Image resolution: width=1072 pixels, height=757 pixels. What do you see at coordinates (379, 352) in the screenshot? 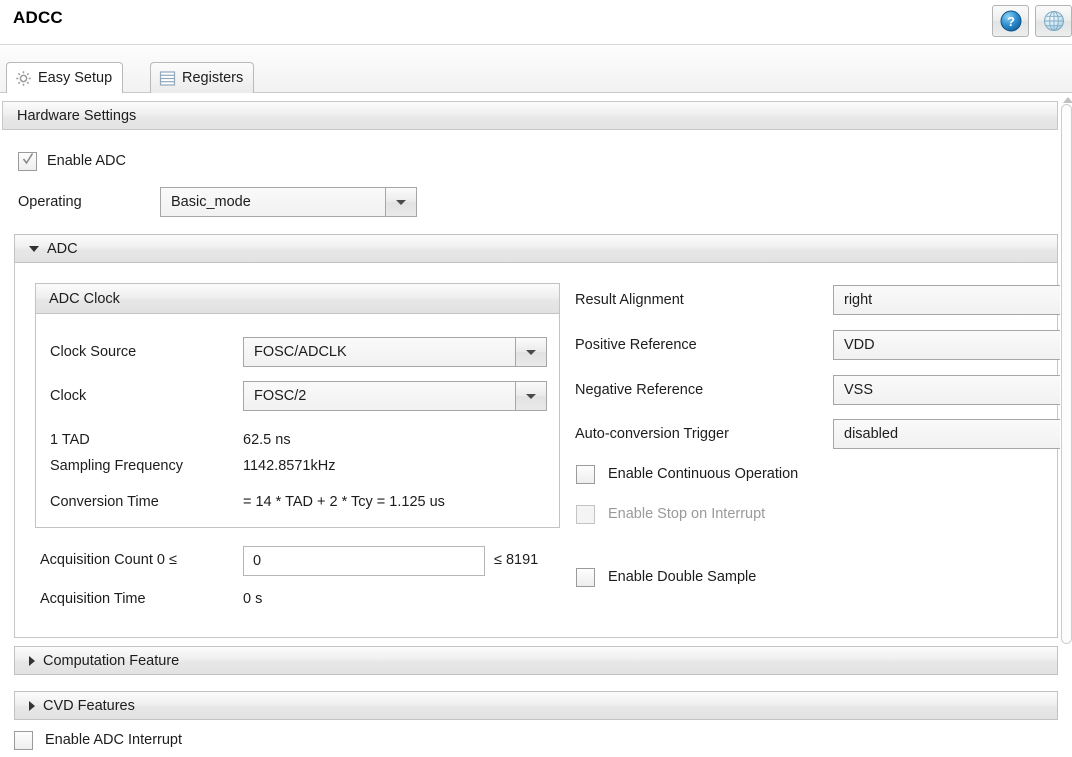
I see `clock-source-value: FOSC/ADCLK` at bounding box center [379, 352].